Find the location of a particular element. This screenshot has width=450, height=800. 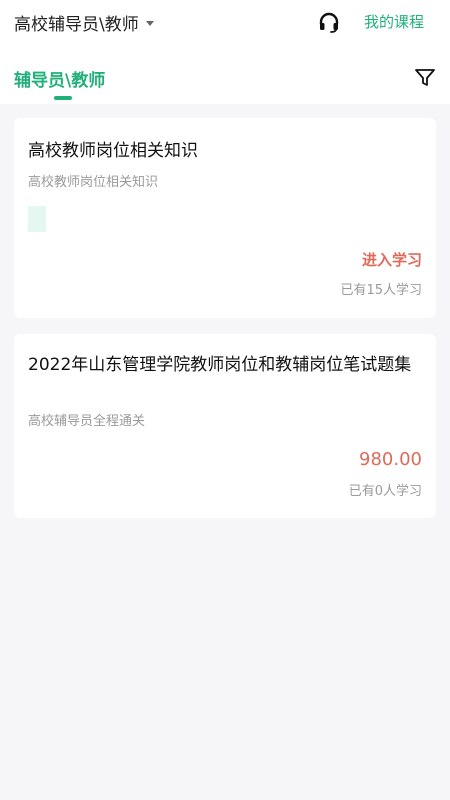

course-subtitle: 高校辅导员全程通关 is located at coordinates (87, 421).